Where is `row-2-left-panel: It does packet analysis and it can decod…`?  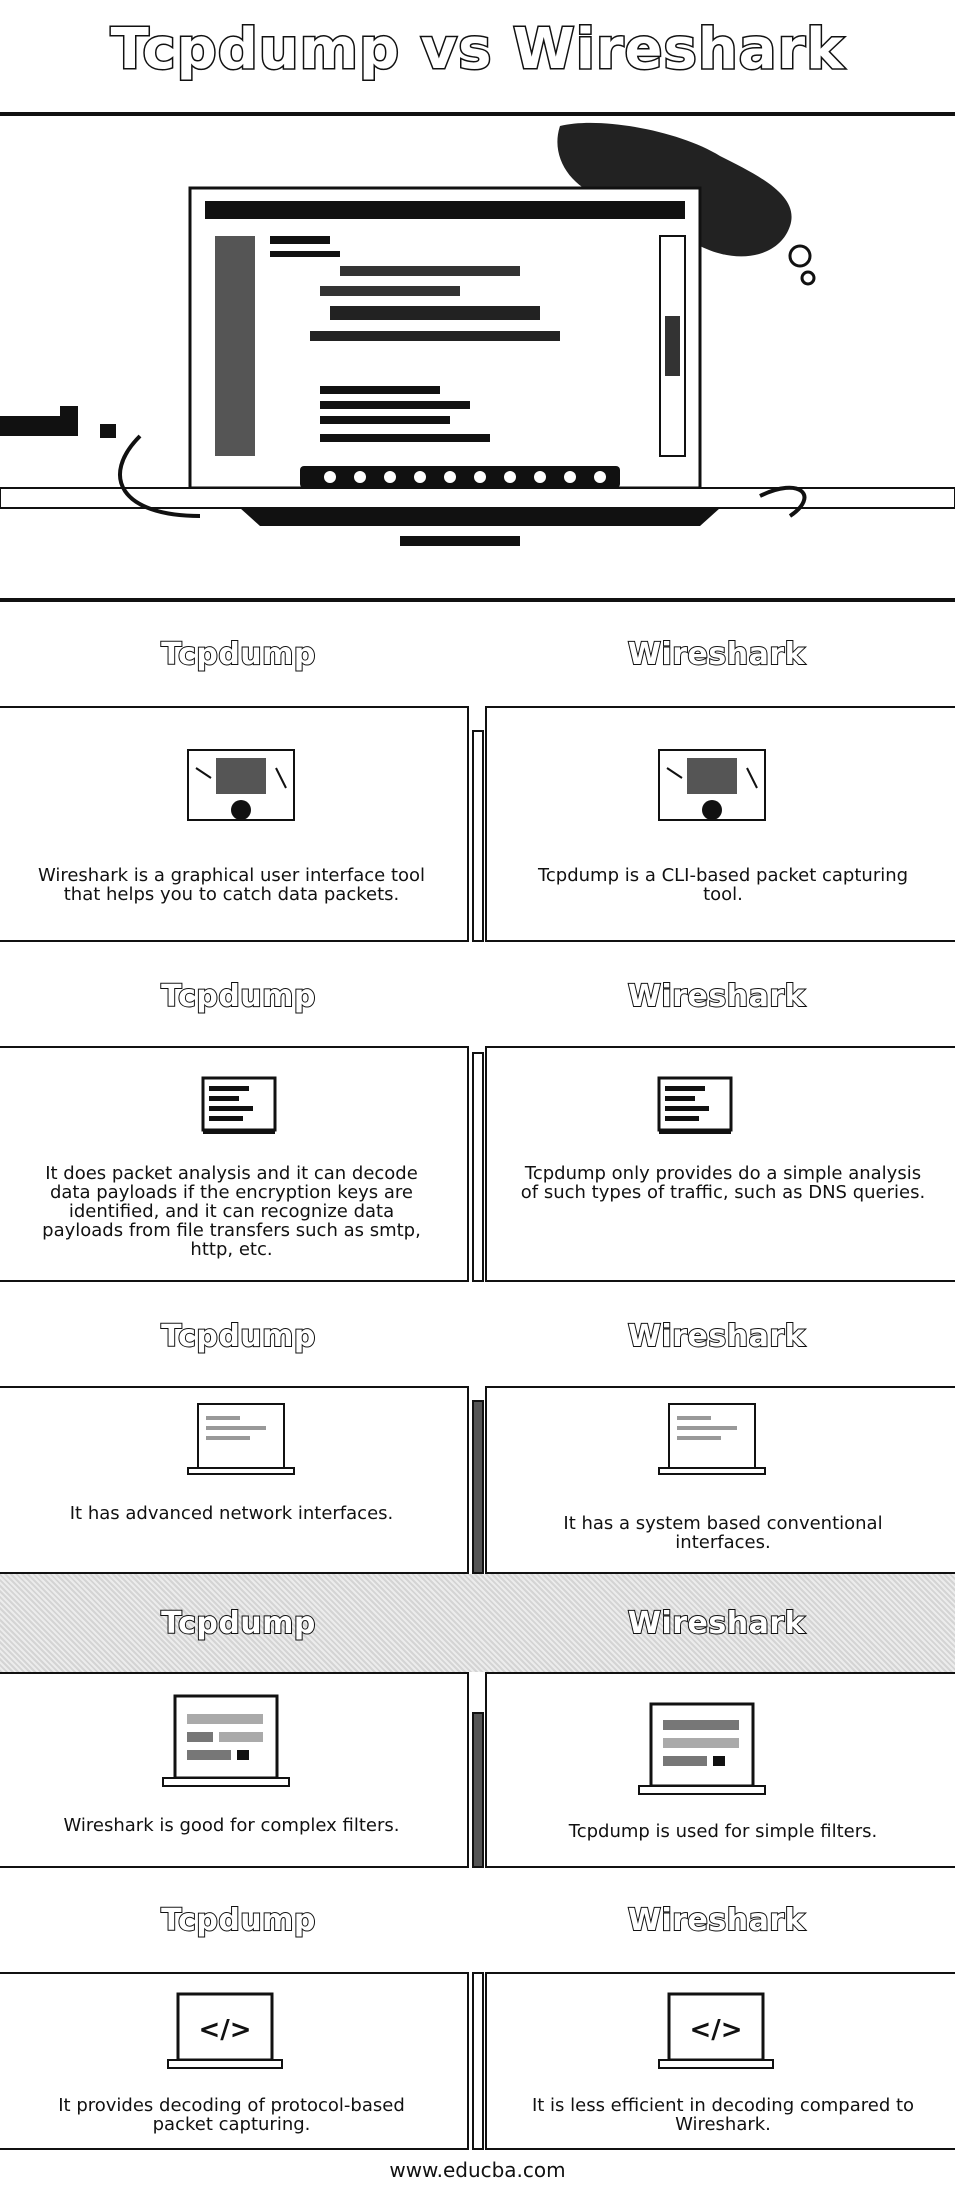
row-2-left-panel: It does packet analysis and it can decod… is located at coordinates (234, 1164).